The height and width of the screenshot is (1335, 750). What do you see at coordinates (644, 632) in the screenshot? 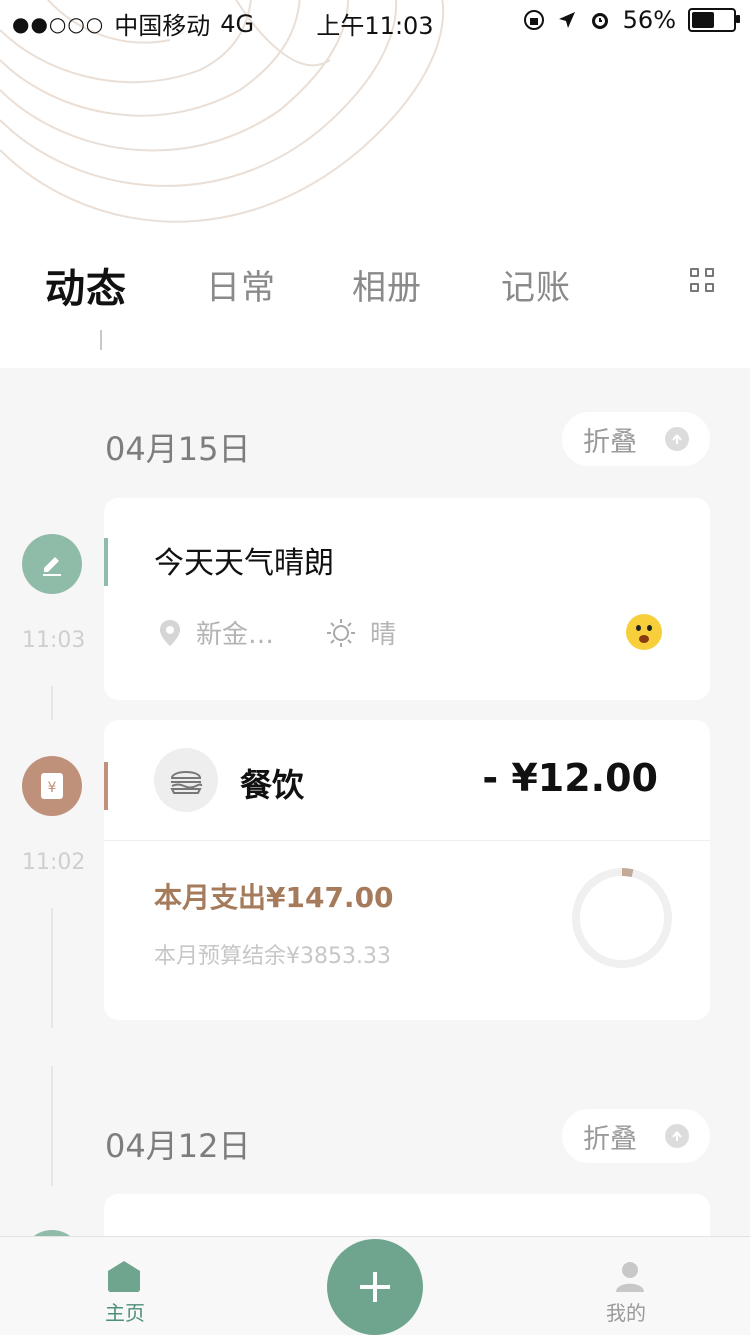
I see `smiley-emoji-icon` at bounding box center [644, 632].